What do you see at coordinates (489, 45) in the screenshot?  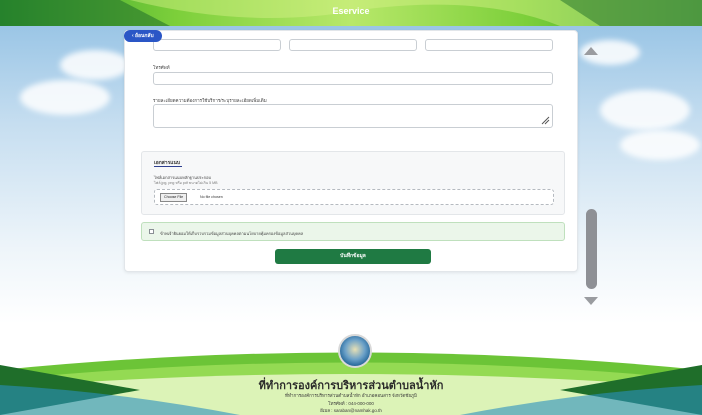 I see `id-field` at bounding box center [489, 45].